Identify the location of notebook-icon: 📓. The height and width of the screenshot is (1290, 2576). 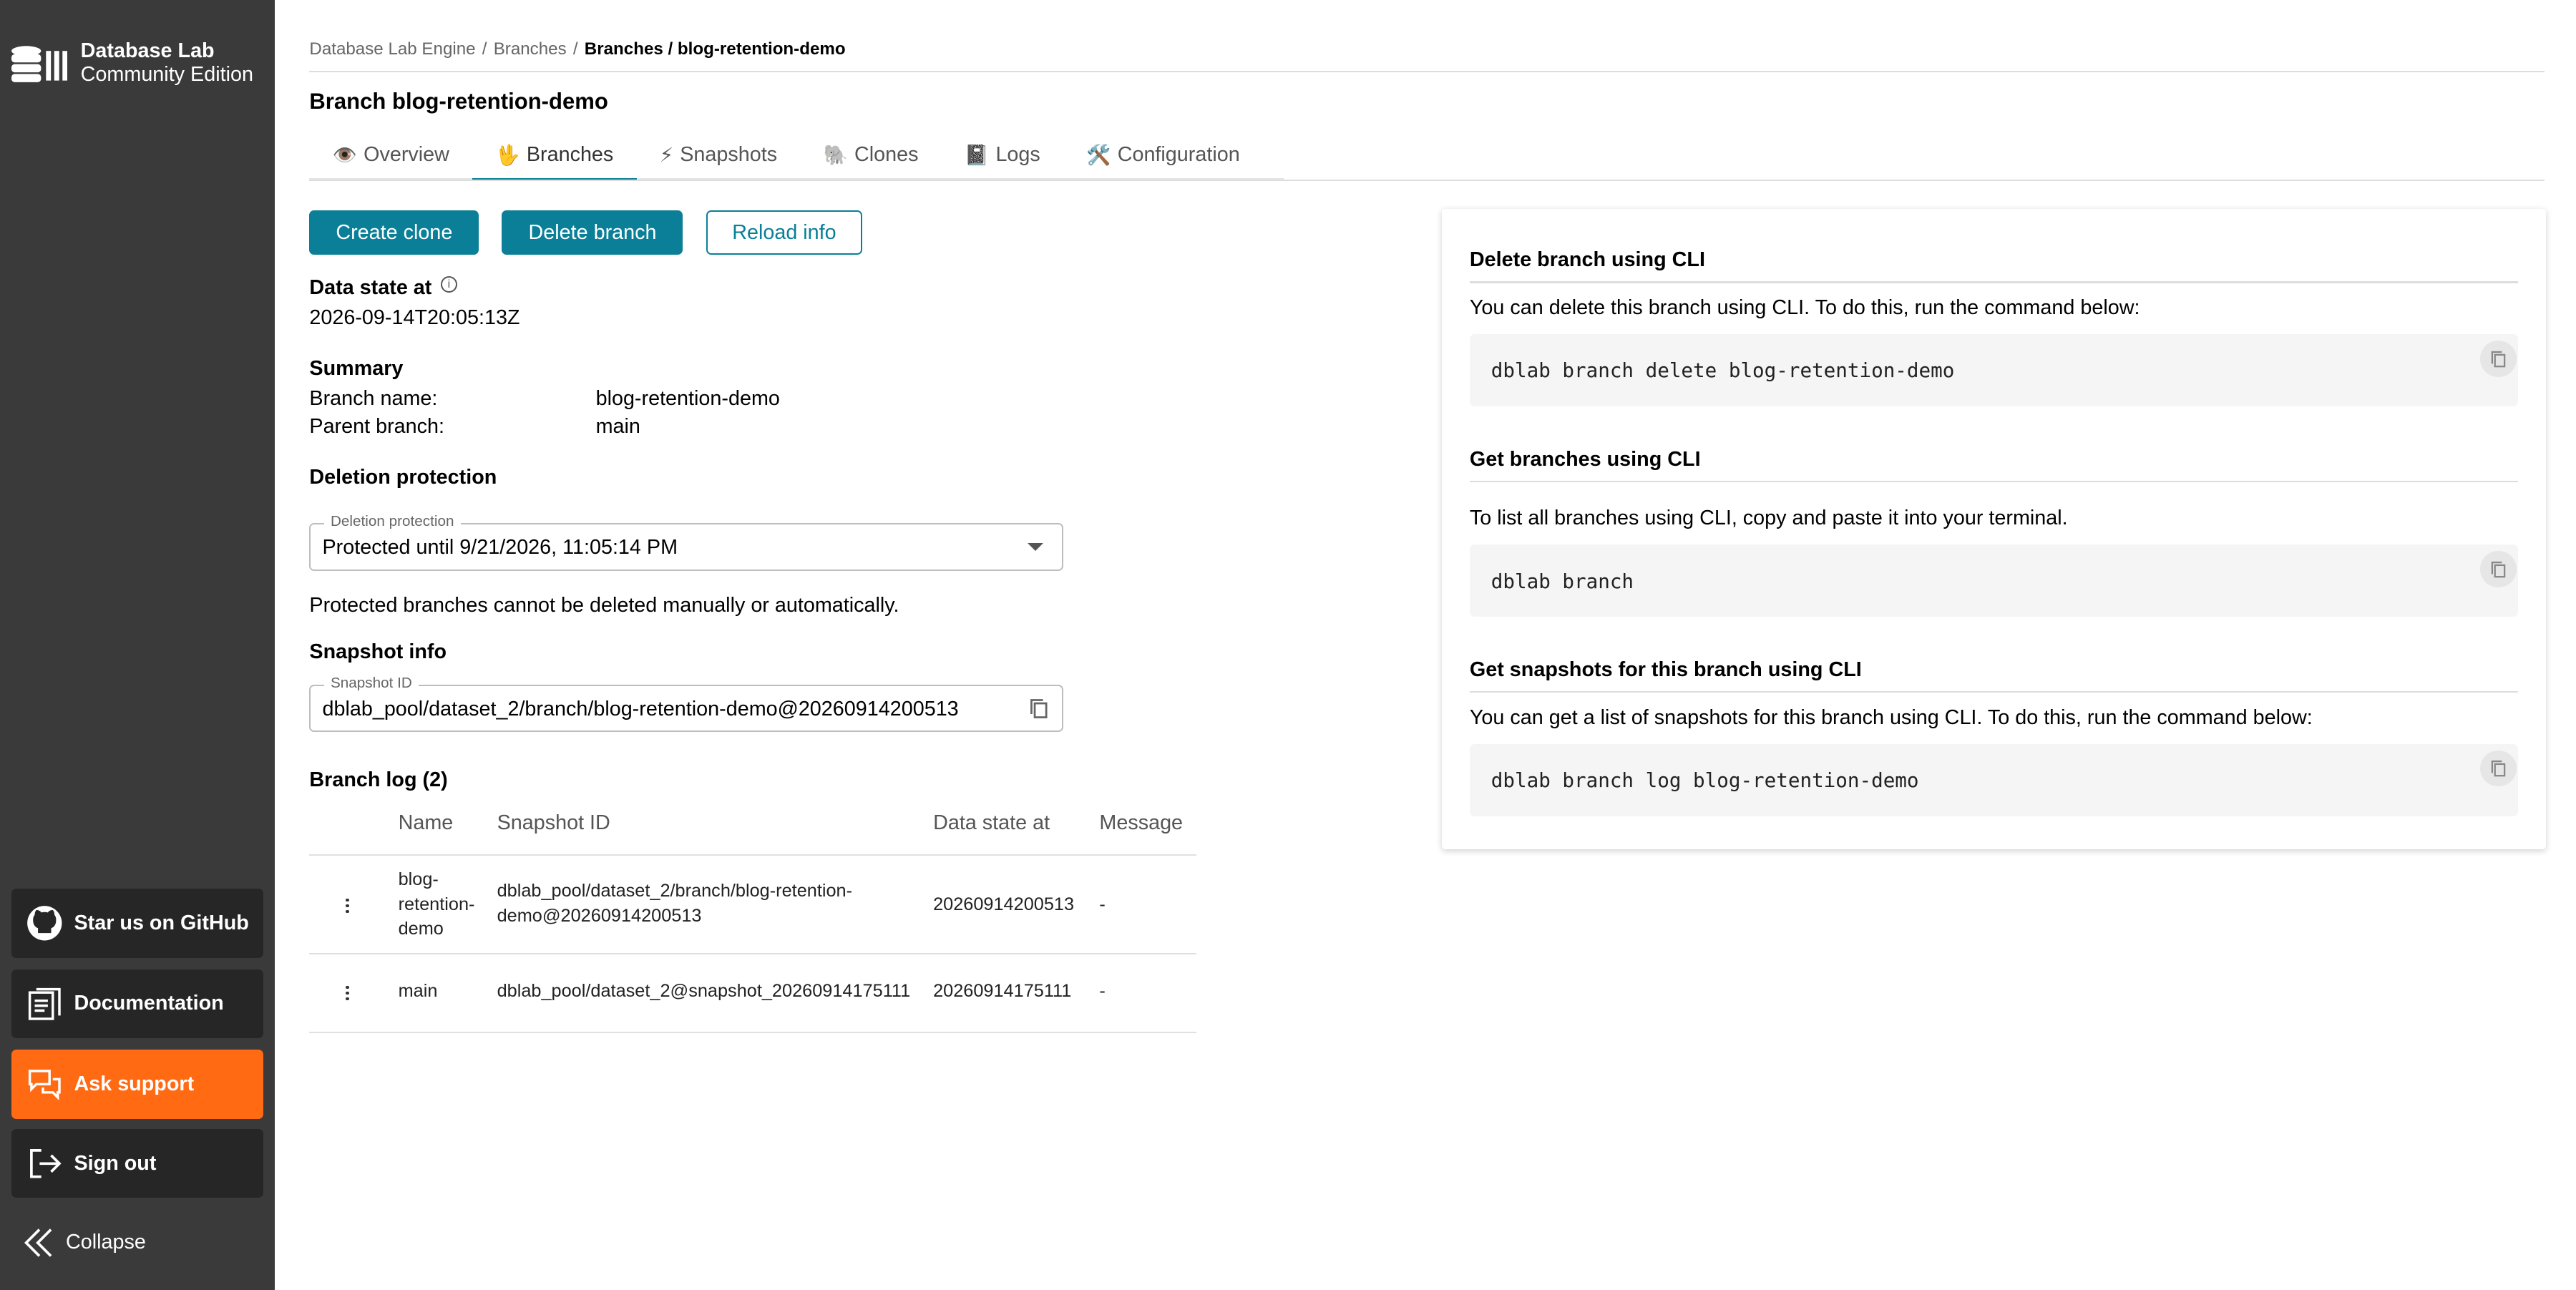
(977, 155).